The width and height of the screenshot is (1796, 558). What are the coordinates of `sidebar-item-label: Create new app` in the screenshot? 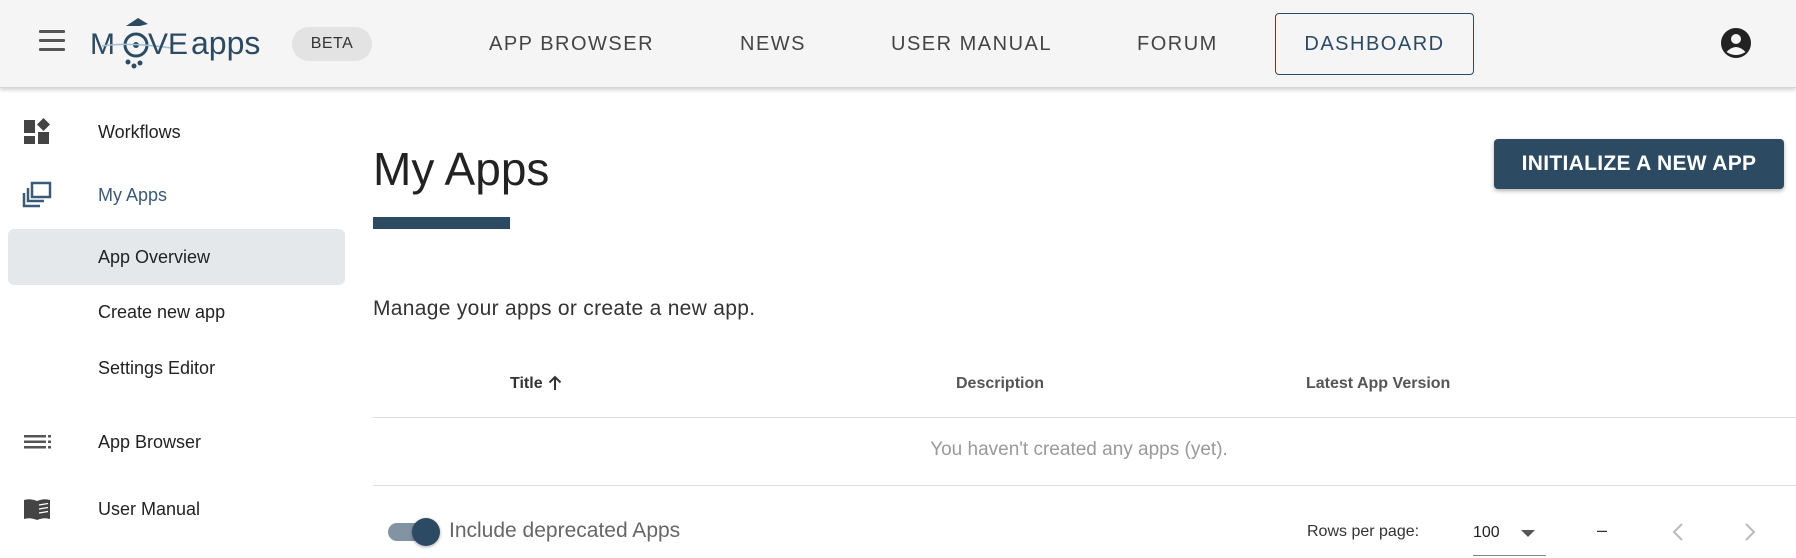 It's located at (162, 312).